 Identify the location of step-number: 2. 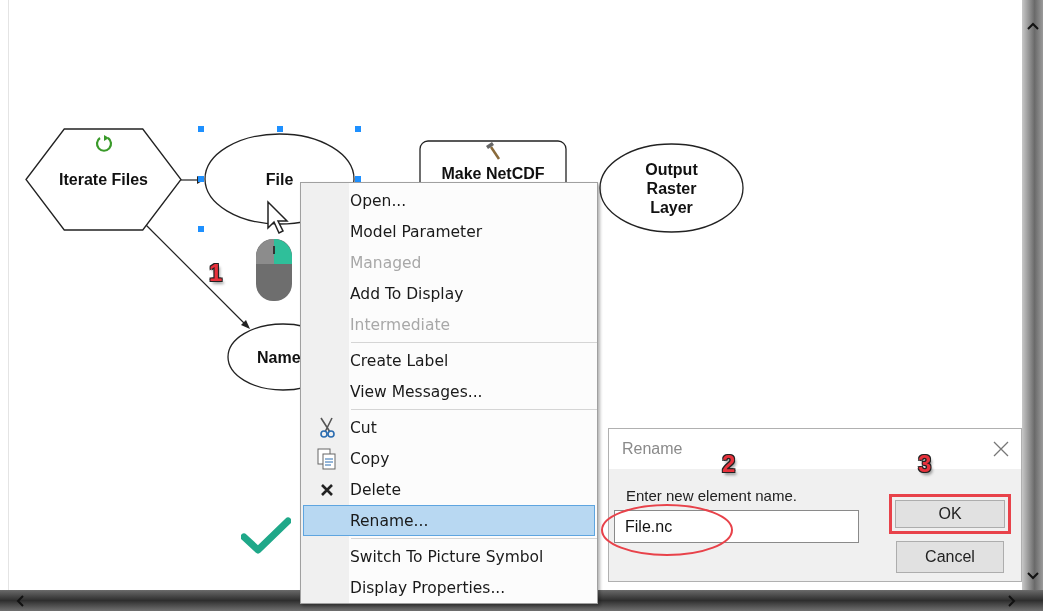
(729, 464).